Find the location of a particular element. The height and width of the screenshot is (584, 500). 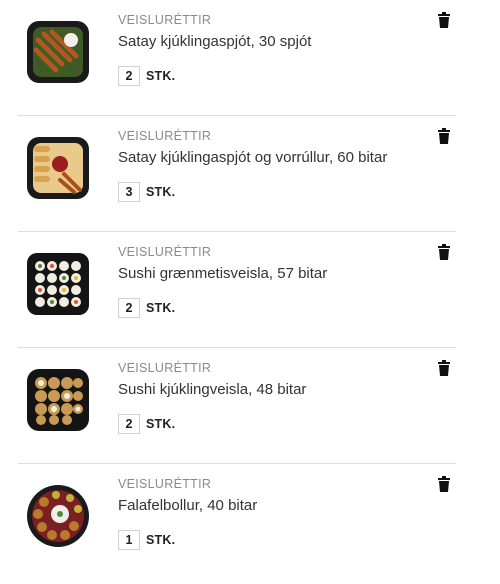

item-title: Sushi grænmetisveisla, 57 bitar is located at coordinates (222, 273).